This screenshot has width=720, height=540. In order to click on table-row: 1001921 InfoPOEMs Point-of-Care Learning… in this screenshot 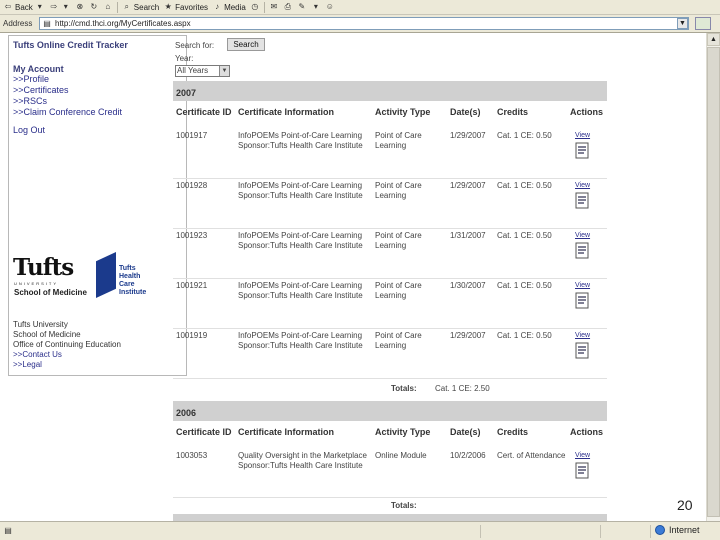, I will do `click(390, 304)`.